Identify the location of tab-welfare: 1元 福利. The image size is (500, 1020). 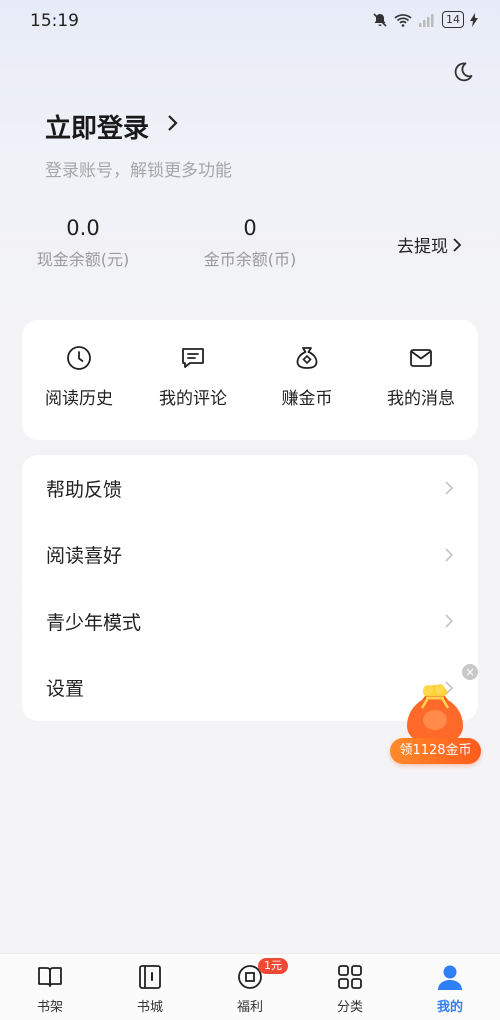
(250, 987).